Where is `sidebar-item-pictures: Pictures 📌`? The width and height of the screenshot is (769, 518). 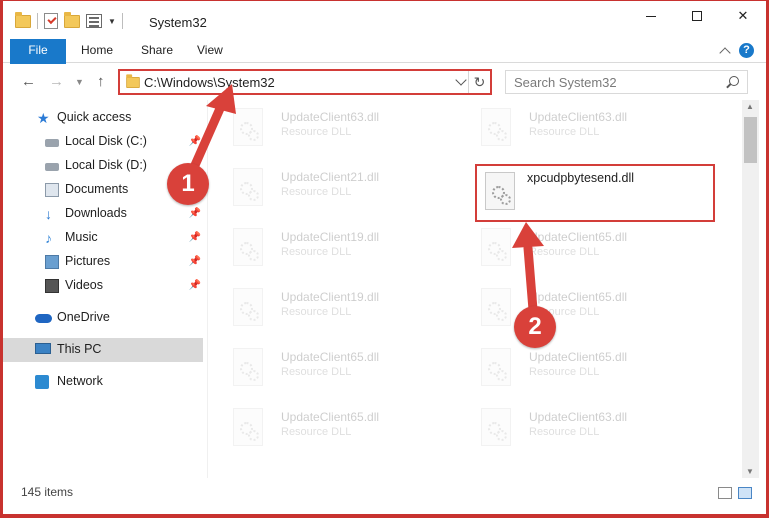 sidebar-item-pictures: Pictures 📌 is located at coordinates (103, 262).